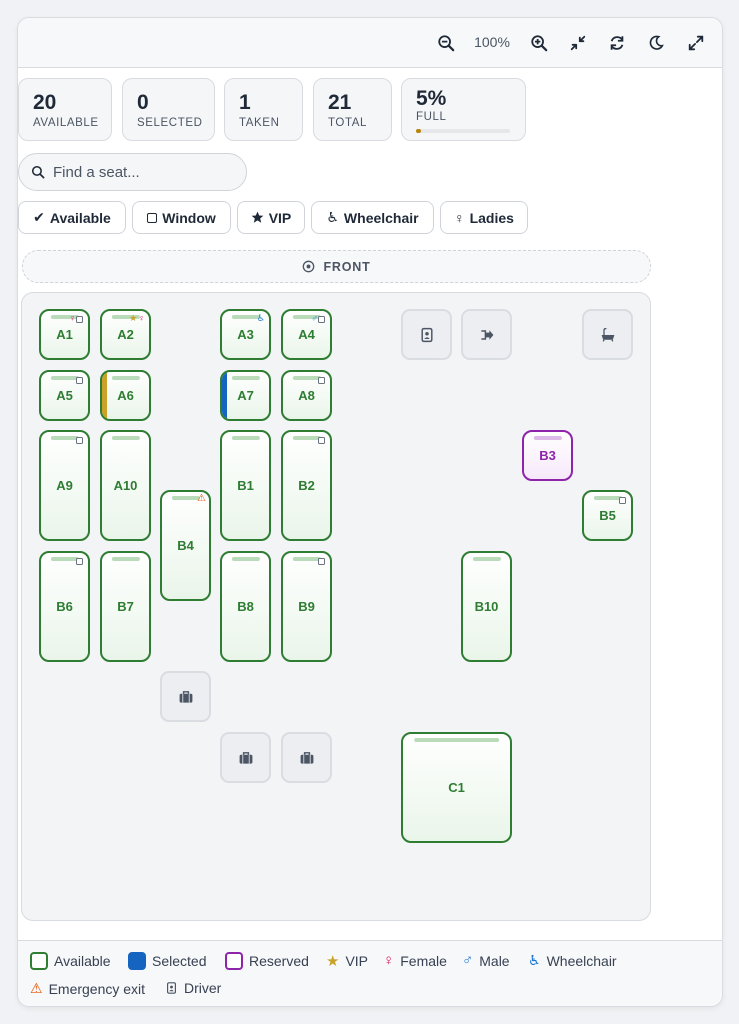 This screenshot has height=1024, width=739. I want to click on seat-label: A5, so click(64, 395).